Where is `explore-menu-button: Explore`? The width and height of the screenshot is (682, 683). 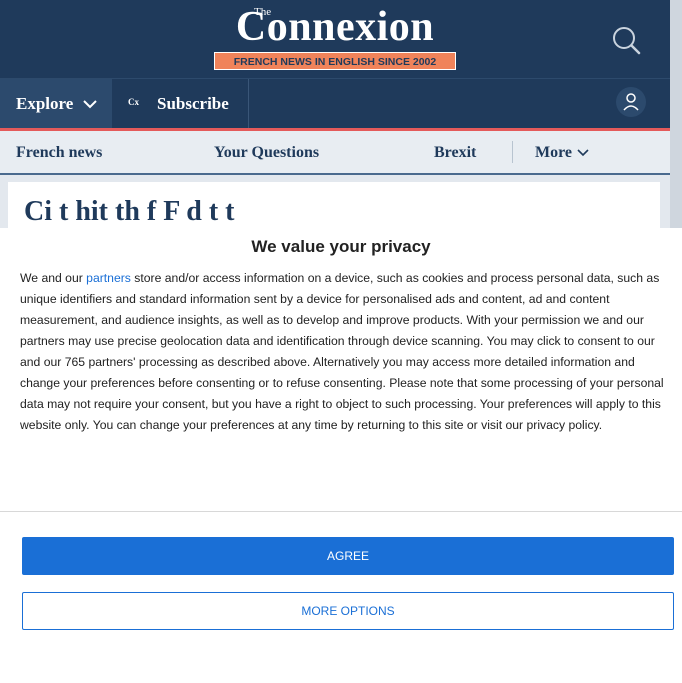 explore-menu-button: Explore is located at coordinates (56, 104).